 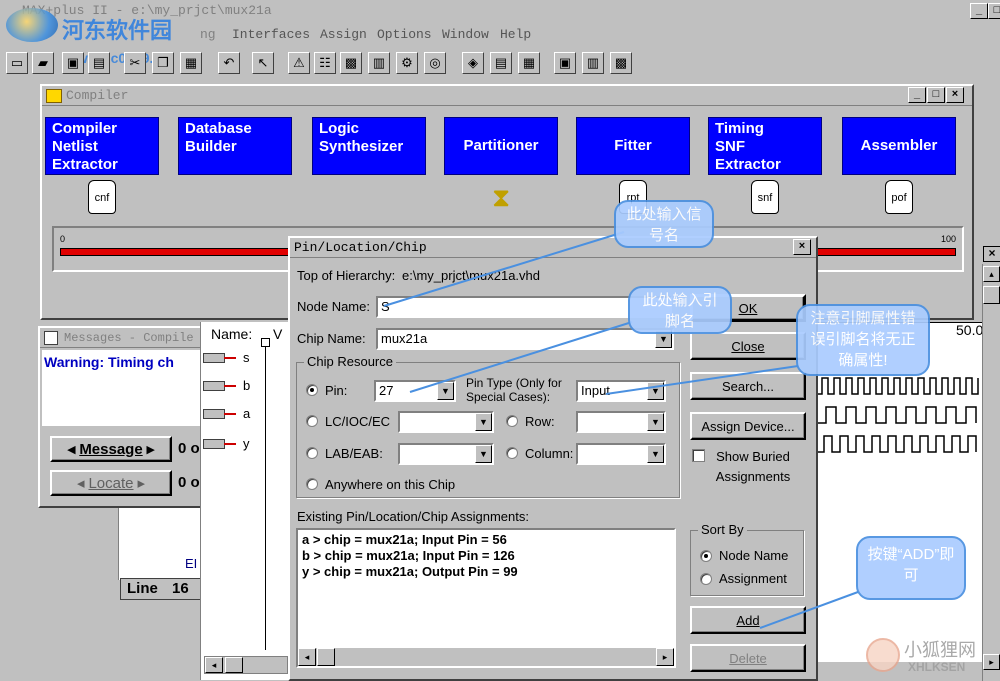 I want to click on callout-signal-name: 此处输入信号名, so click(x=664, y=224).